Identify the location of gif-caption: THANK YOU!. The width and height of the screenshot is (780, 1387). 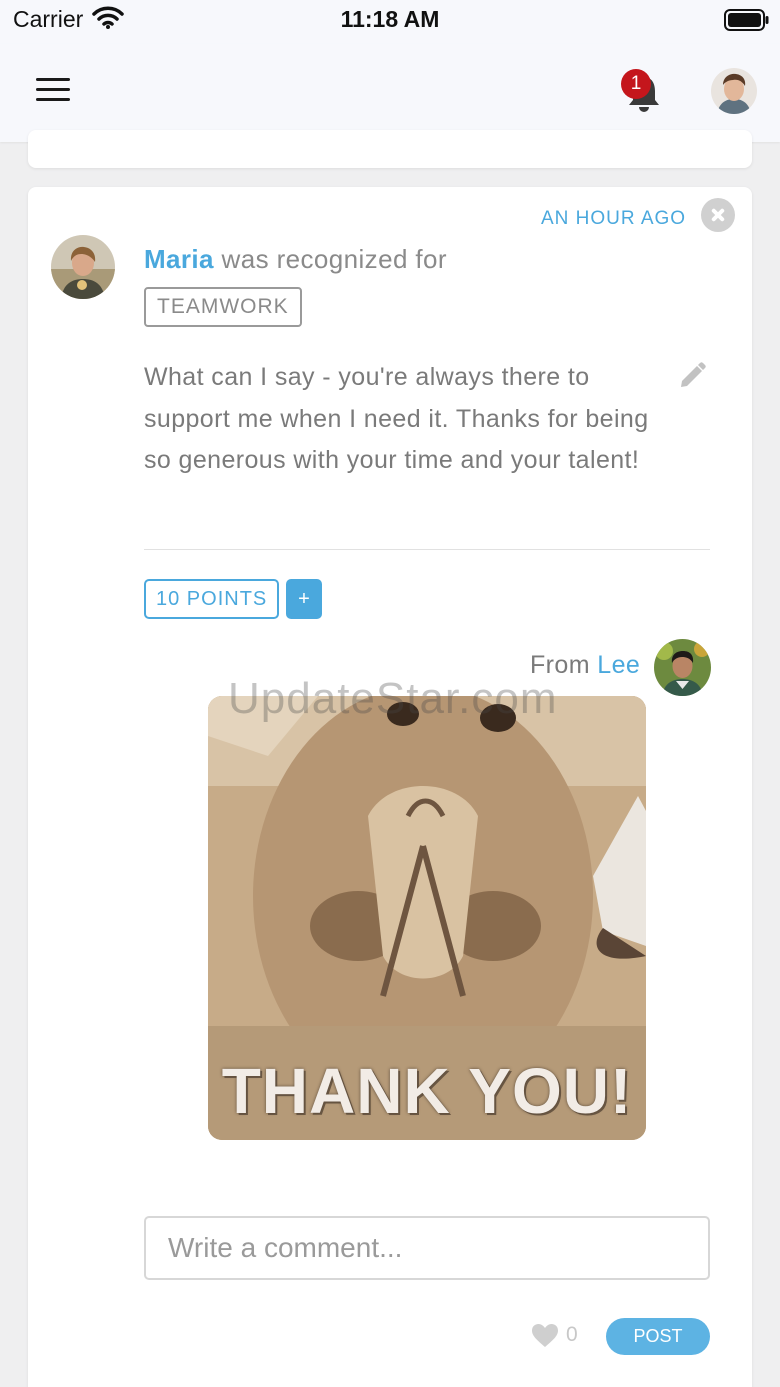
(427, 1091).